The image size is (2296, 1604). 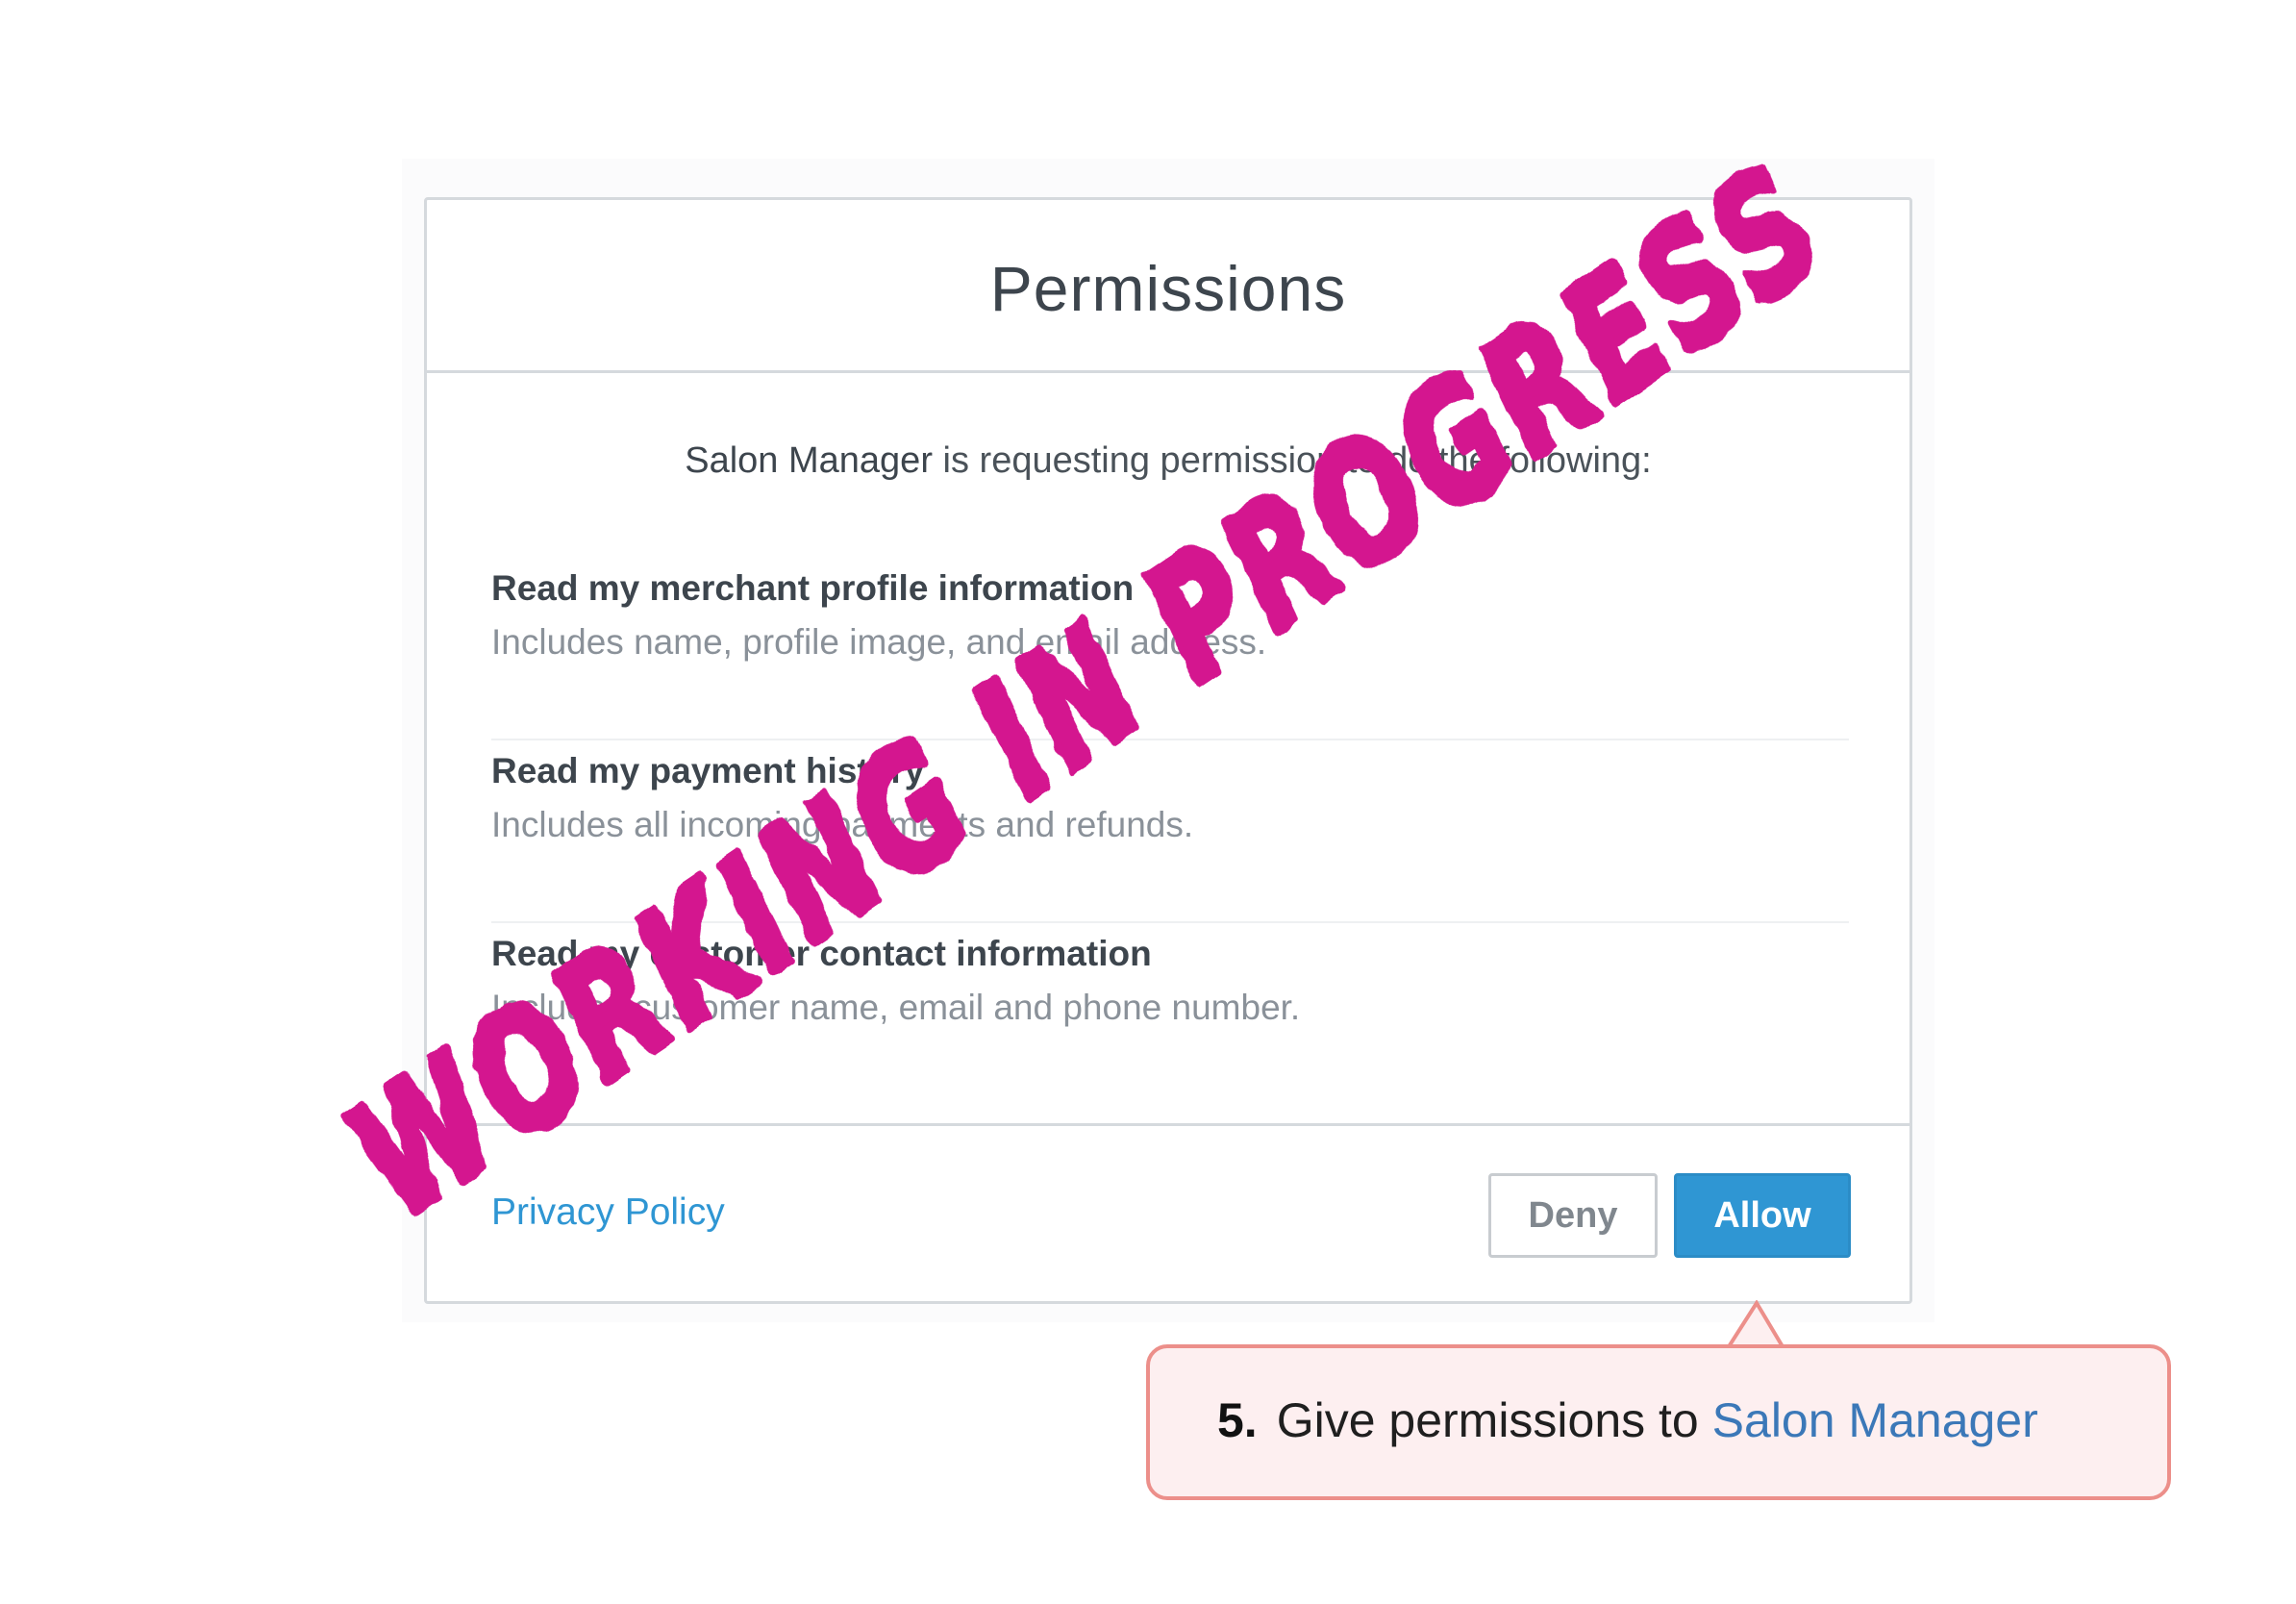 I want to click on requesting-app-name: Salon Manager, so click(x=809, y=460).